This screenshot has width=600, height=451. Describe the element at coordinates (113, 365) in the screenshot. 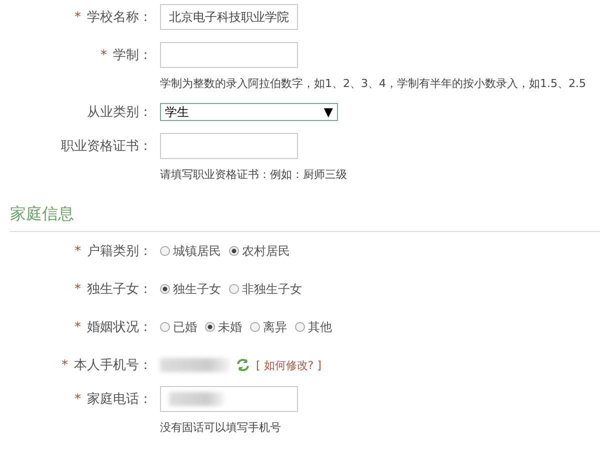

I see `field-label: 本人手机号：` at that location.